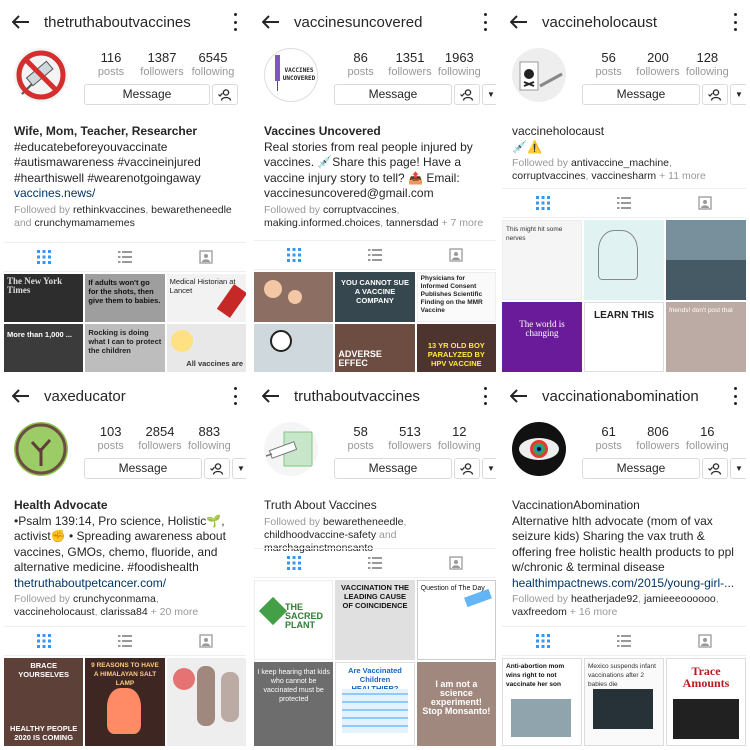 The image size is (750, 750). Describe the element at coordinates (206, 348) in the screenshot. I see `post-thumbnail: All vaccines are` at that location.